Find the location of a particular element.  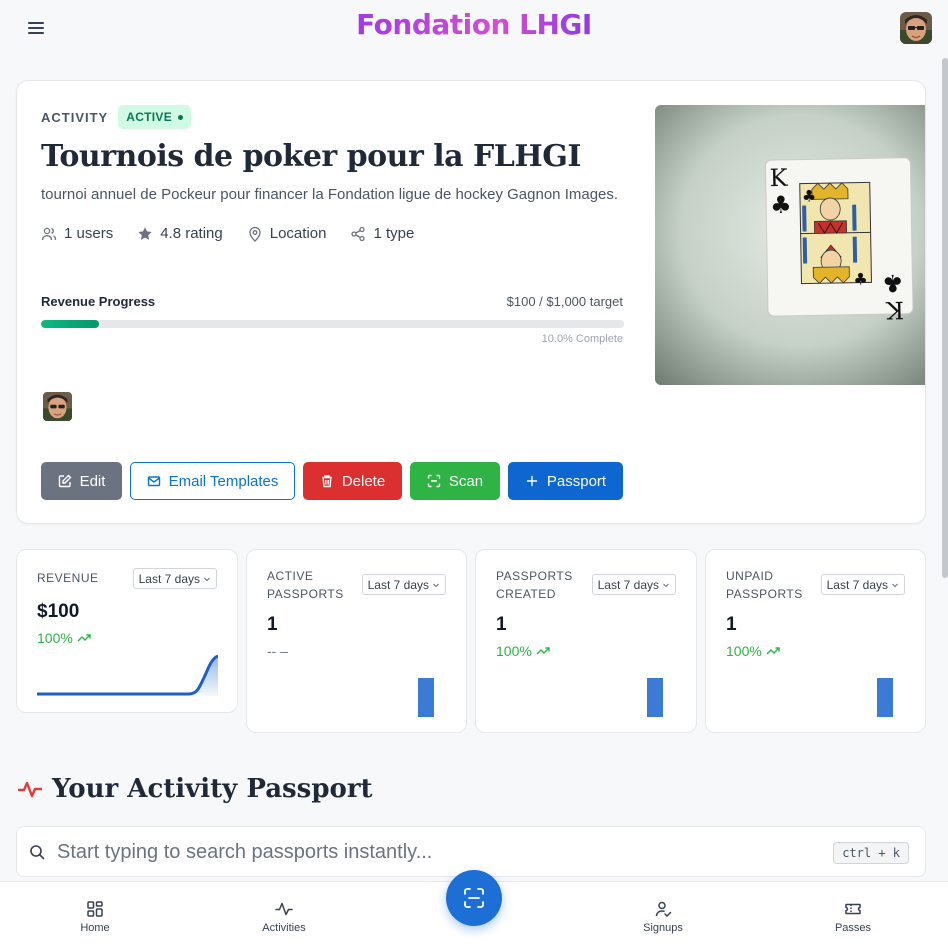

meta-rating: 4.8 rating is located at coordinates (180, 233).